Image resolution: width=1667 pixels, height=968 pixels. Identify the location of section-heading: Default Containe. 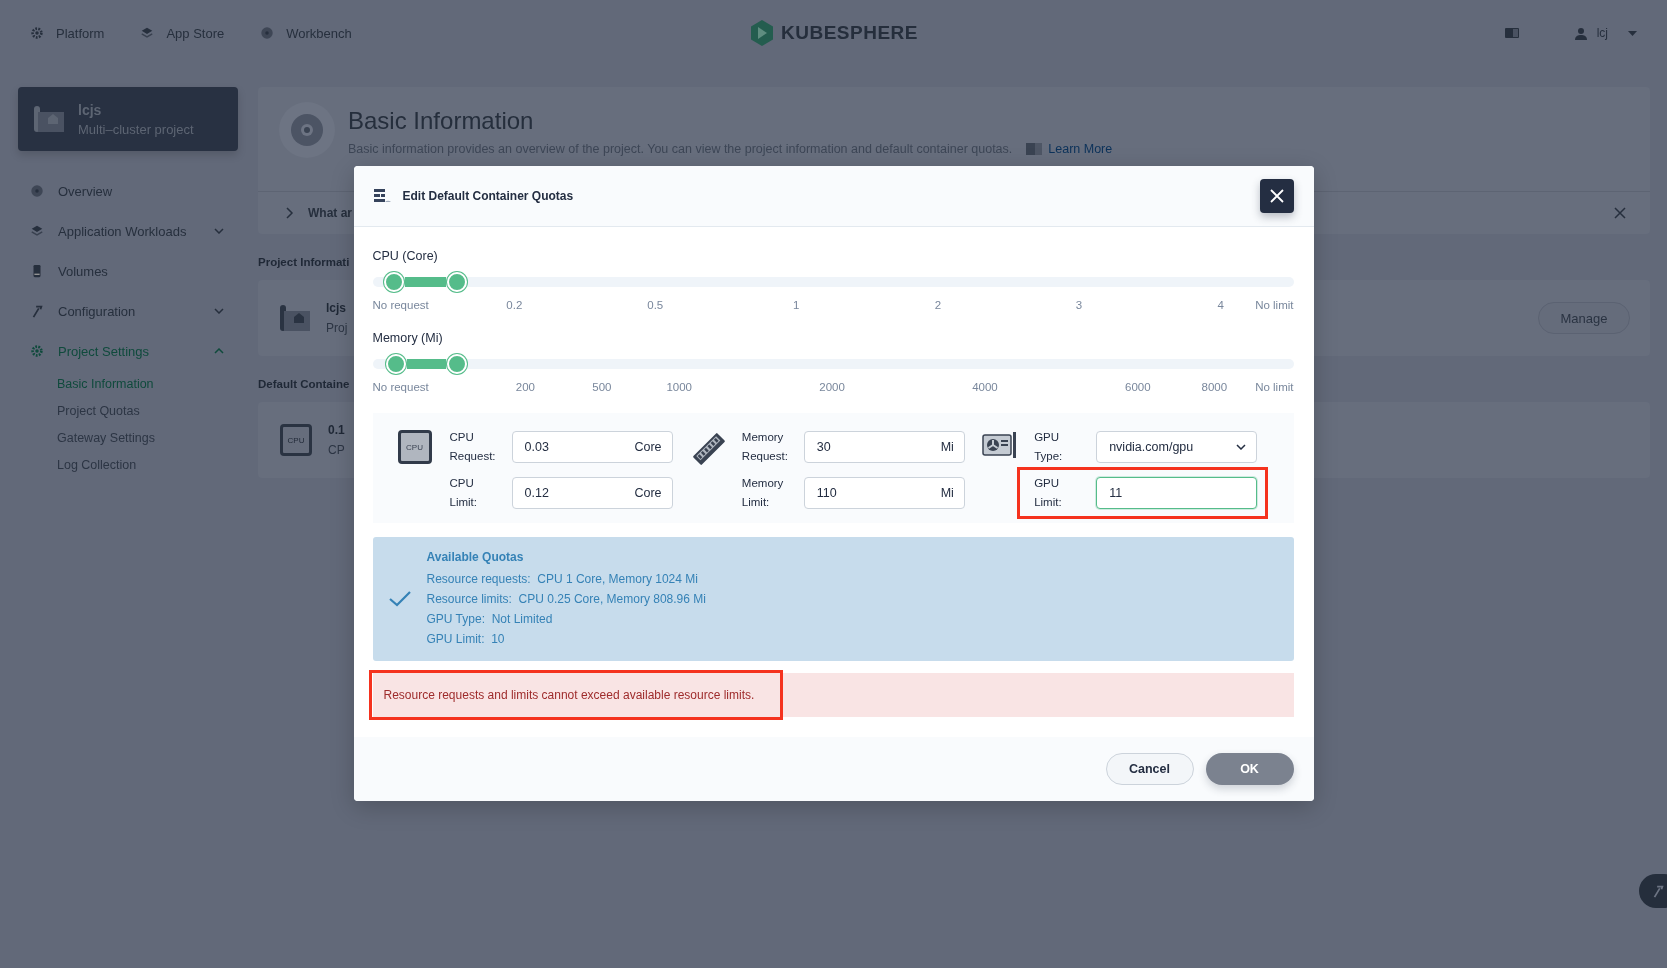
(304, 384).